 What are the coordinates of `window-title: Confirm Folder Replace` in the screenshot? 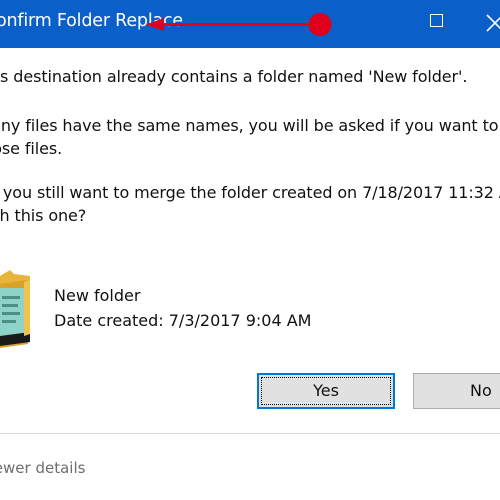 It's located at (92, 21).